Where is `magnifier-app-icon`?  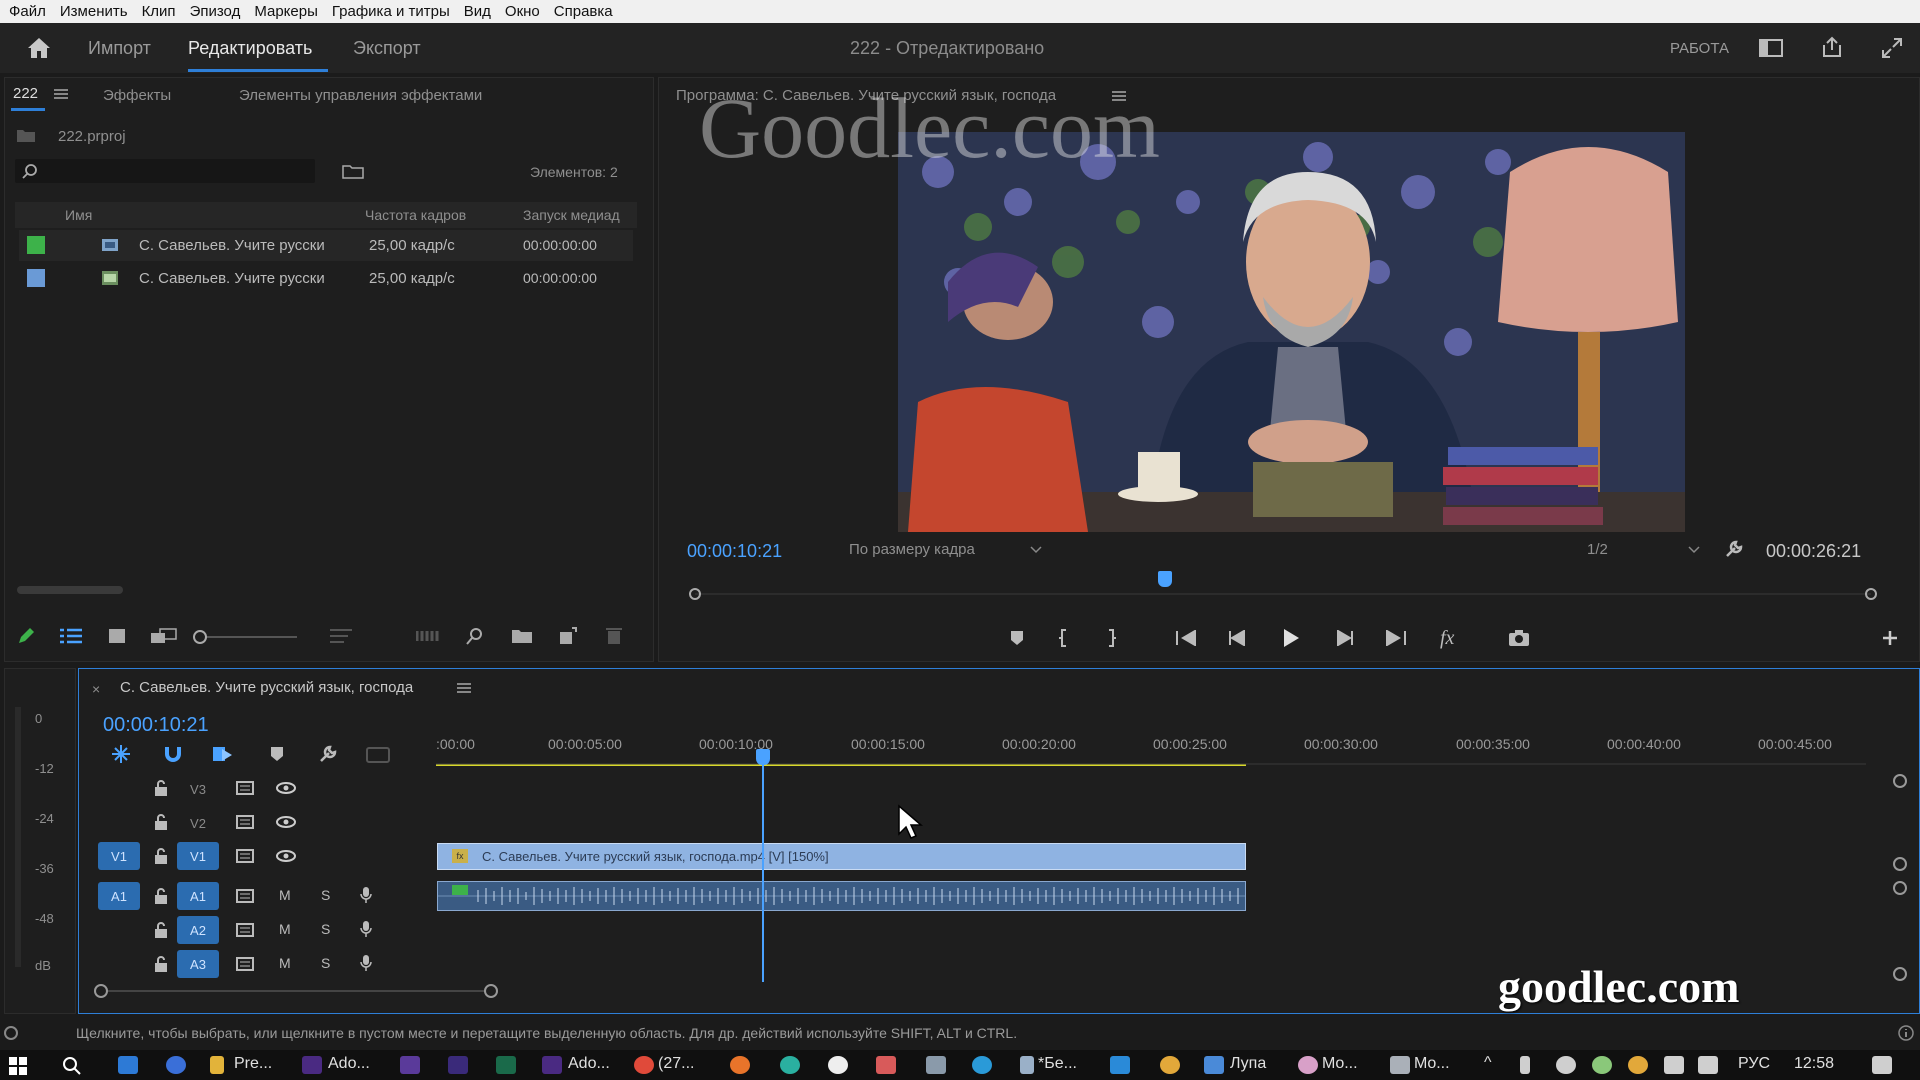
magnifier-app-icon is located at coordinates (1214, 1065).